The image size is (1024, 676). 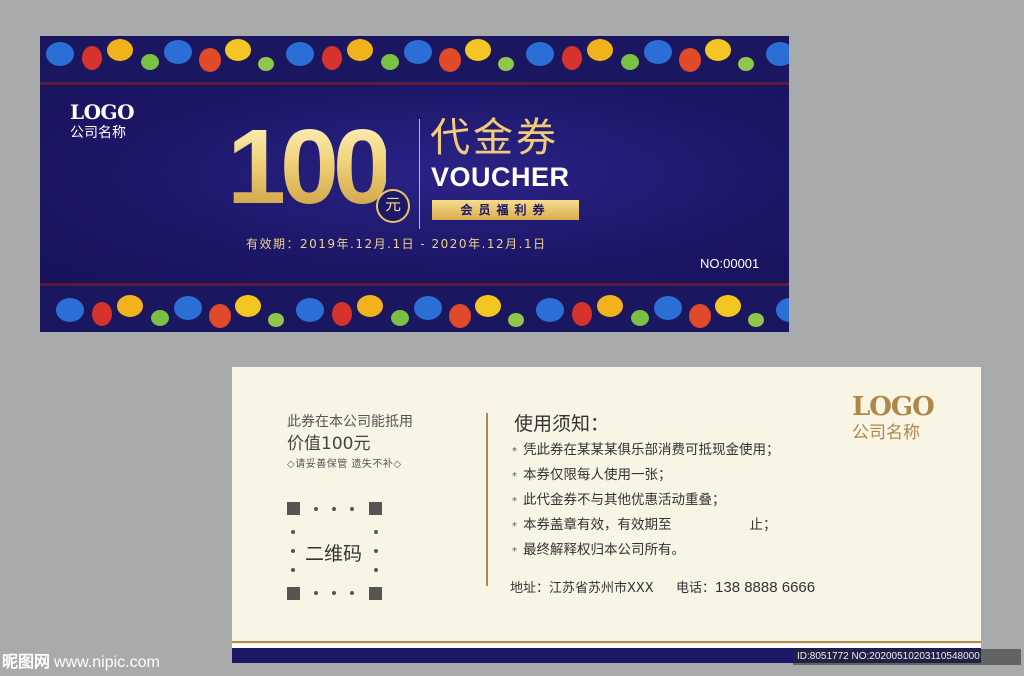 I want to click on rule-text: 最终解释权归本公司所有。, so click(x=604, y=550).